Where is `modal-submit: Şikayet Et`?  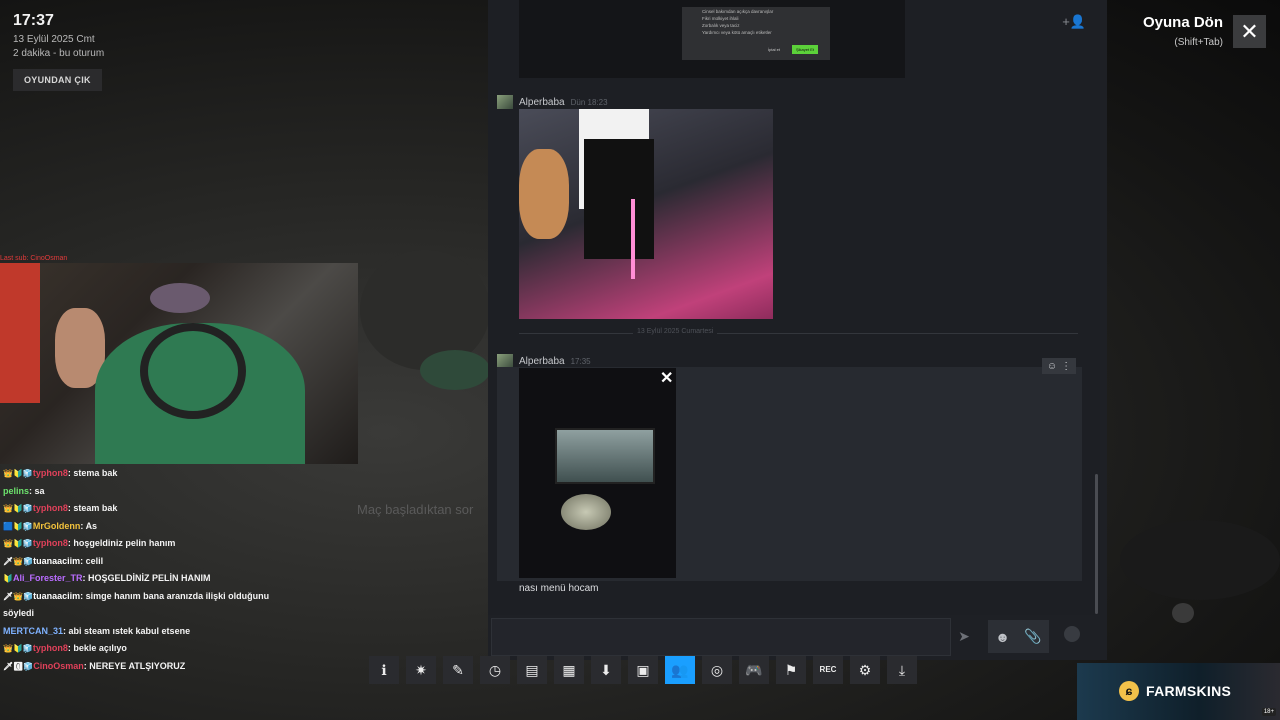 modal-submit: Şikayet Et is located at coordinates (805, 49).